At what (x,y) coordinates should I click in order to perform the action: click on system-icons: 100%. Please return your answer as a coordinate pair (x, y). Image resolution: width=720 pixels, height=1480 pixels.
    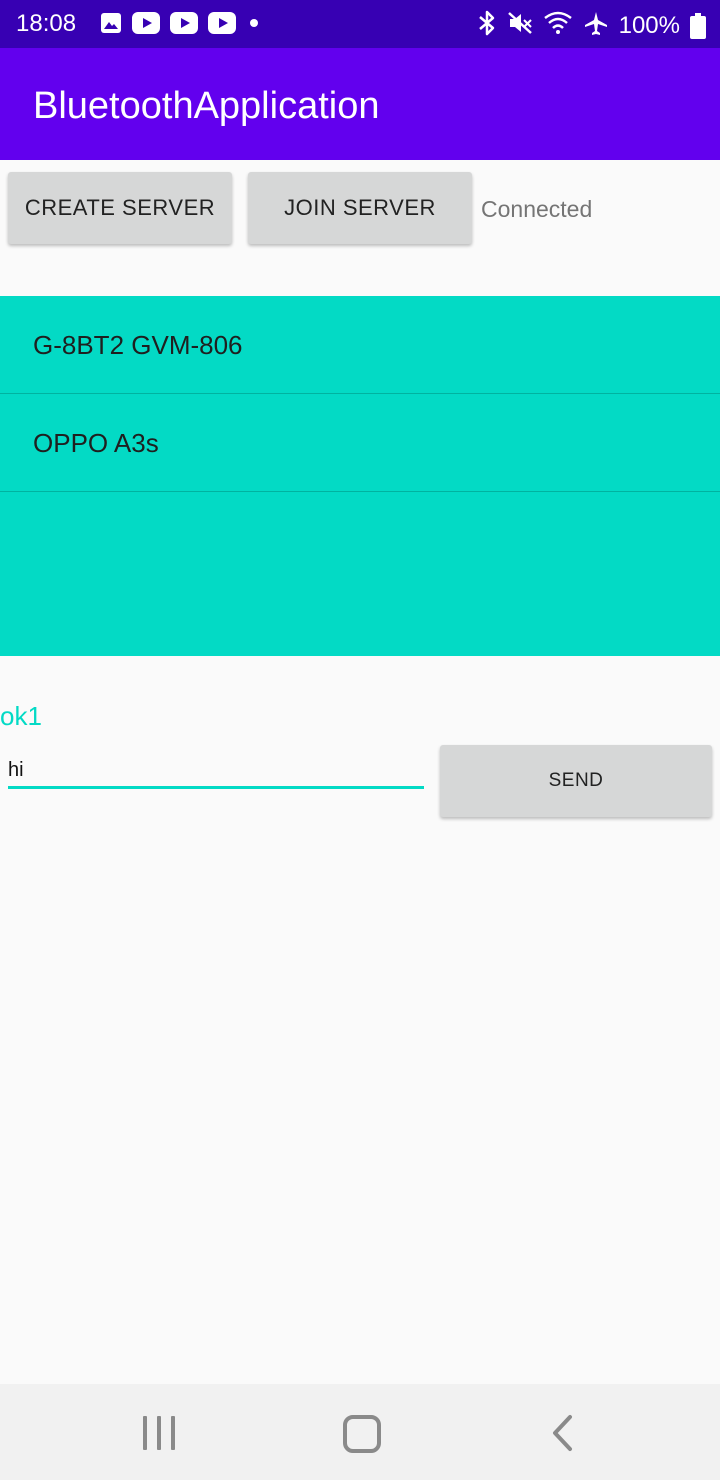
    Looking at the image, I should click on (591, 25).